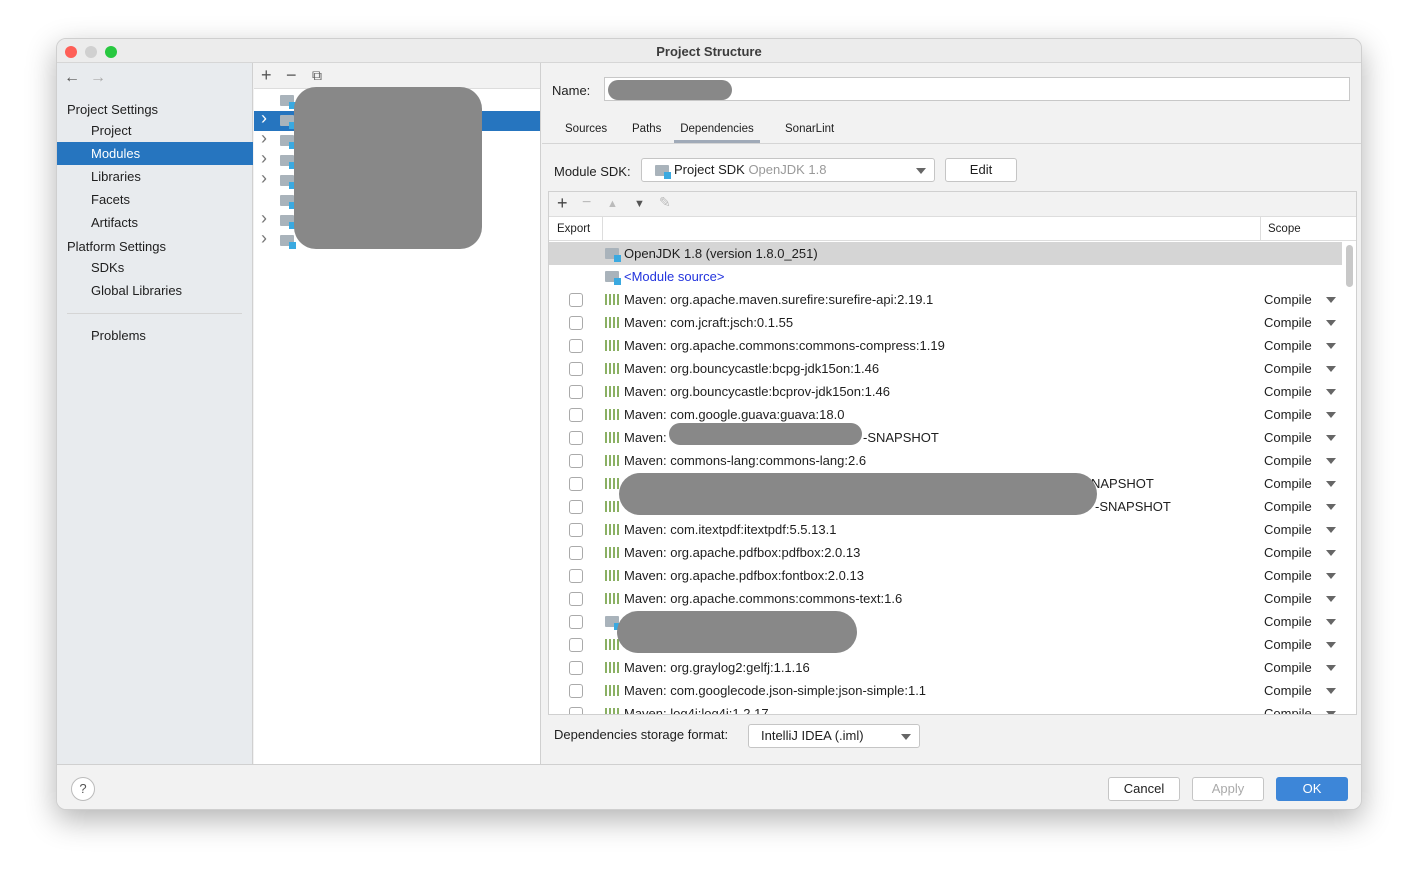 Image resolution: width=1418 pixels, height=884 pixels. Describe the element at coordinates (1228, 789) in the screenshot. I see `apply-button: Apply` at that location.